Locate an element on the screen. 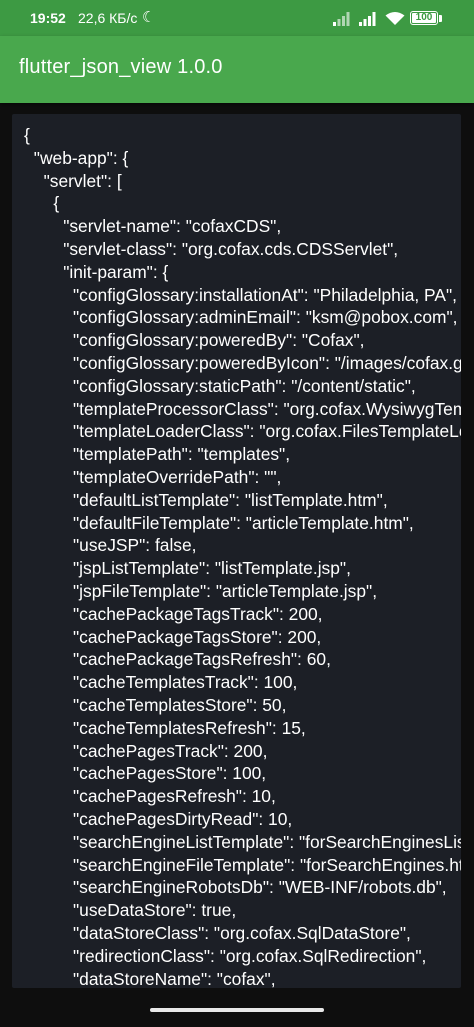 The image size is (474, 1027). network-speed: 22,6 КБ/с is located at coordinates (108, 18).